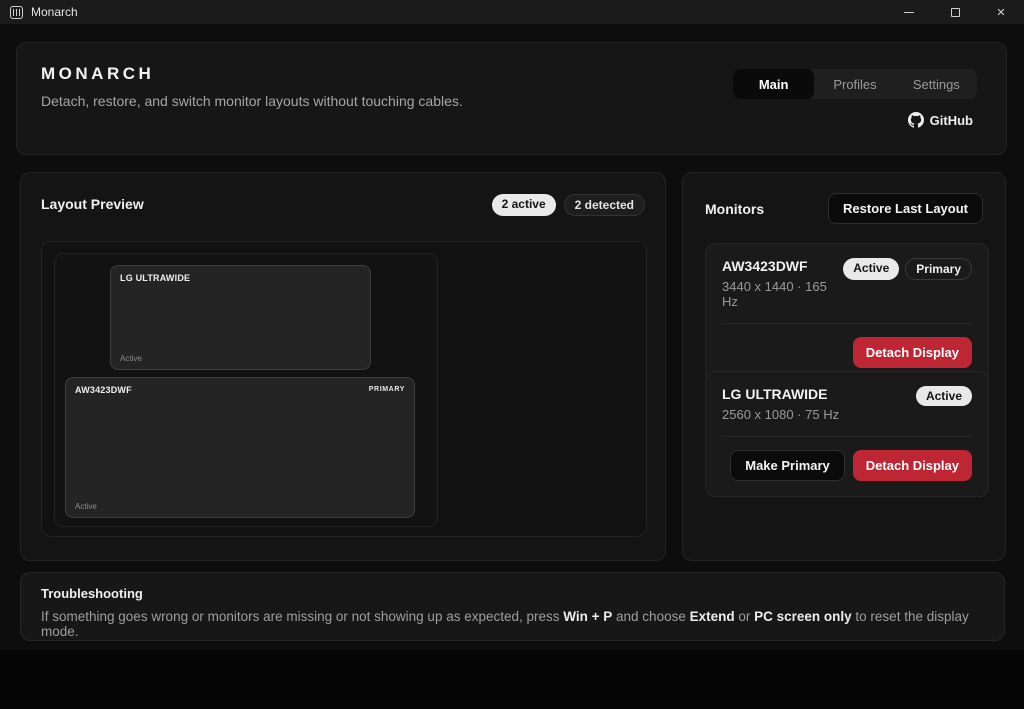 The width and height of the screenshot is (1024, 709). What do you see at coordinates (787, 465) in the screenshot?
I see `make-primary-button: Make Primary` at bounding box center [787, 465].